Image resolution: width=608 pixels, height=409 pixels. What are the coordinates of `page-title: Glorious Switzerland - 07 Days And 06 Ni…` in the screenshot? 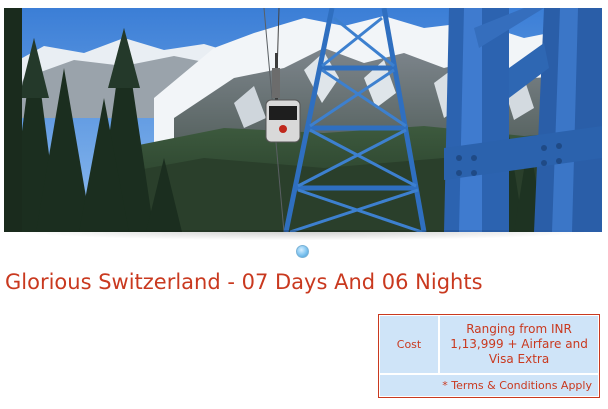 It's located at (244, 282).